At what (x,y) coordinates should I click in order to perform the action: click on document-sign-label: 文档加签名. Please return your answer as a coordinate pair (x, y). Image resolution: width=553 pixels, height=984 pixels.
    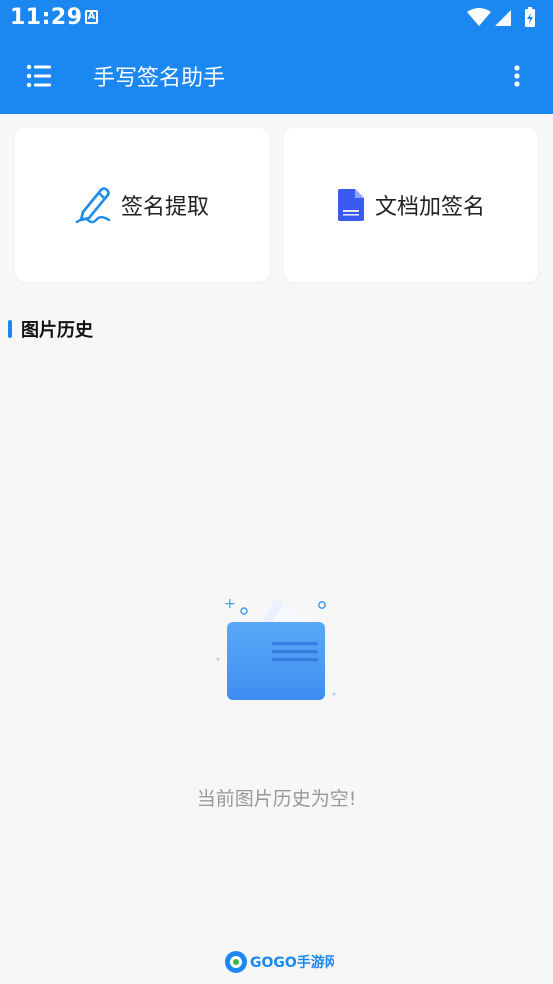
    Looking at the image, I should click on (429, 207).